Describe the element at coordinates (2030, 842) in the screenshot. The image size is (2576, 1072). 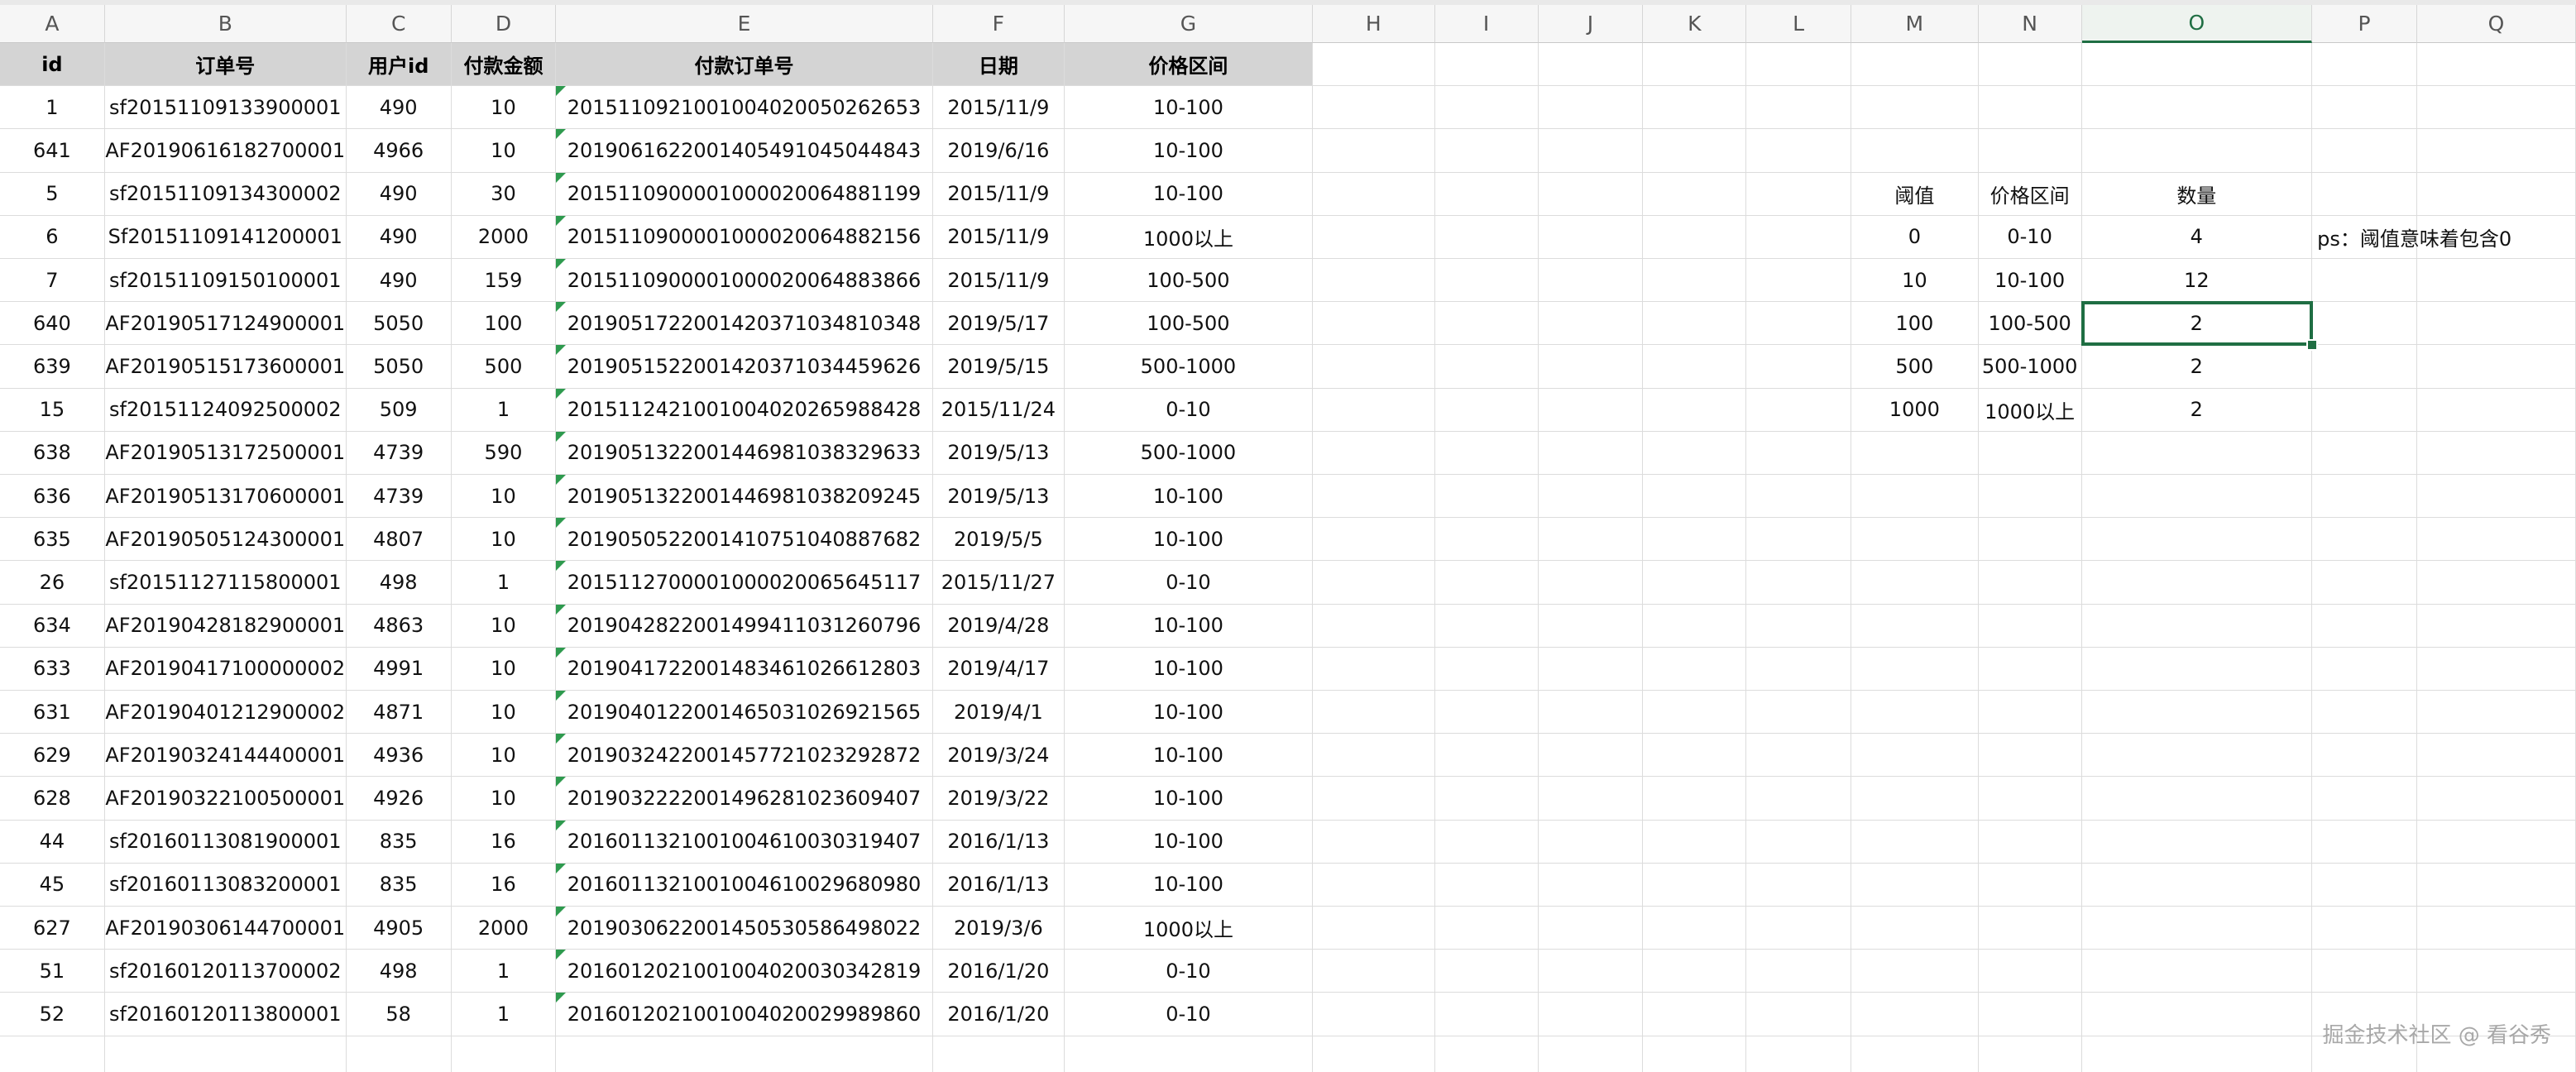
I see `cell-n19` at that location.